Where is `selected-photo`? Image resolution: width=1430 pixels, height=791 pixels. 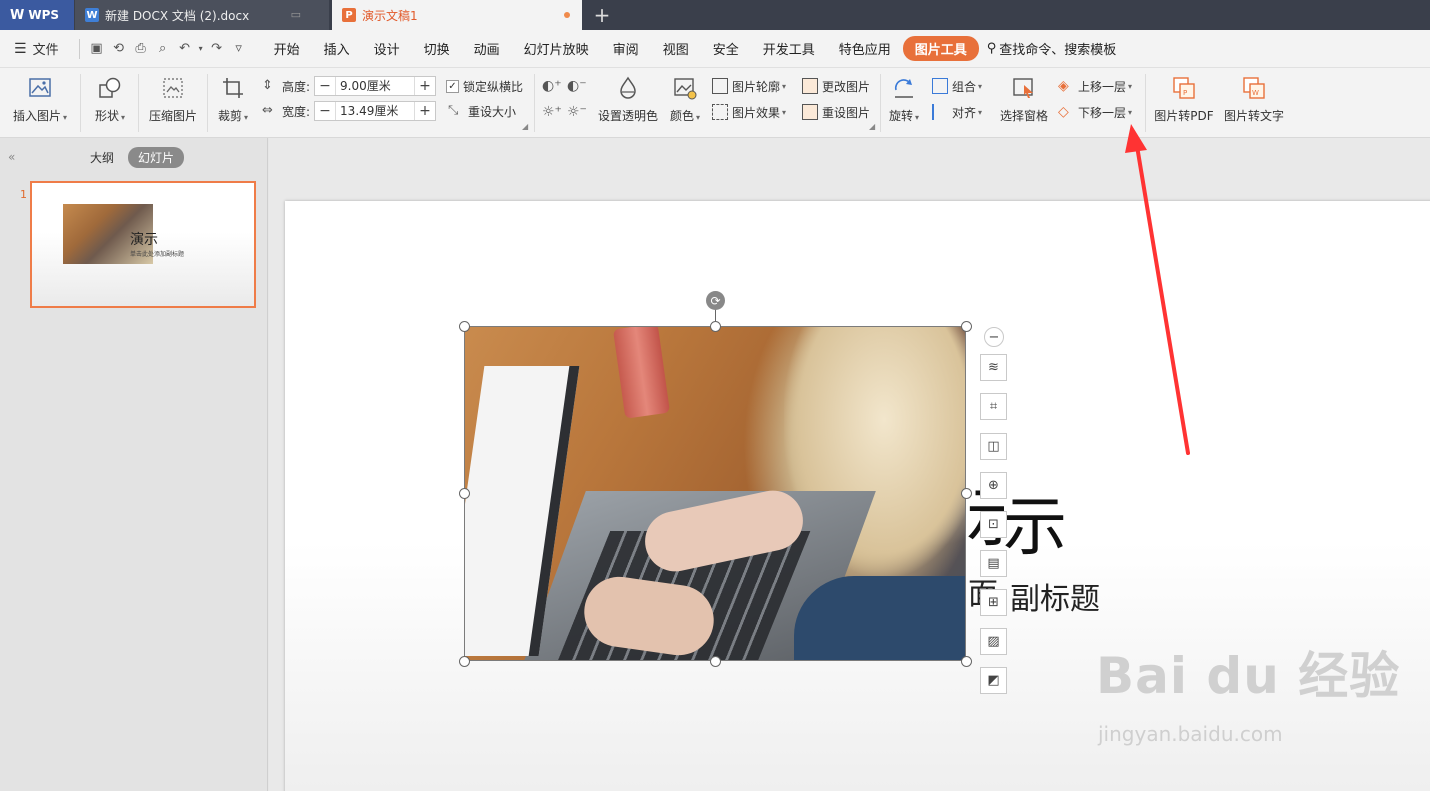
selected-photo is located at coordinates (715, 493).